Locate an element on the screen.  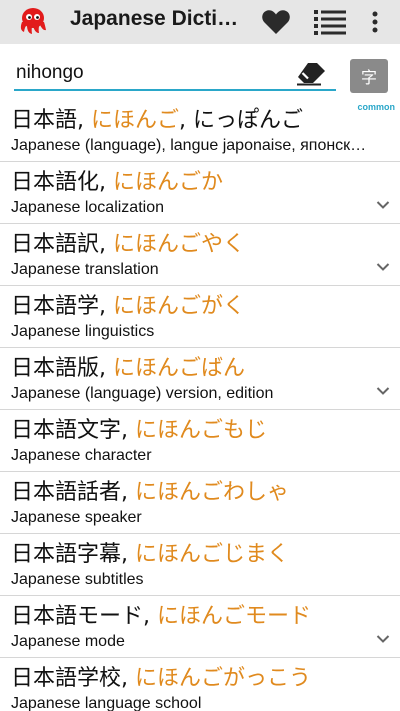
result-kanji: 日本語字幕 is located at coordinates (66, 554).